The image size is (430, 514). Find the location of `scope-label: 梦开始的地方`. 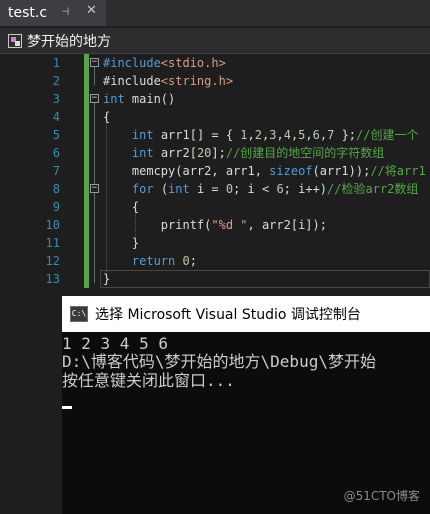

scope-label: 梦开始的地方 is located at coordinates (69, 41).